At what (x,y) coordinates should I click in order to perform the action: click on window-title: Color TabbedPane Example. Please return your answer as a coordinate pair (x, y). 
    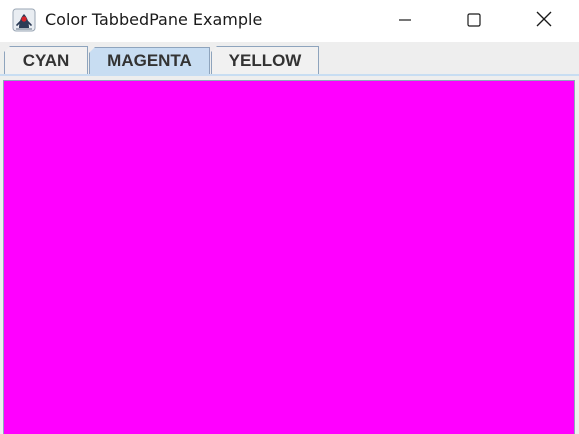
    Looking at the image, I should click on (154, 19).